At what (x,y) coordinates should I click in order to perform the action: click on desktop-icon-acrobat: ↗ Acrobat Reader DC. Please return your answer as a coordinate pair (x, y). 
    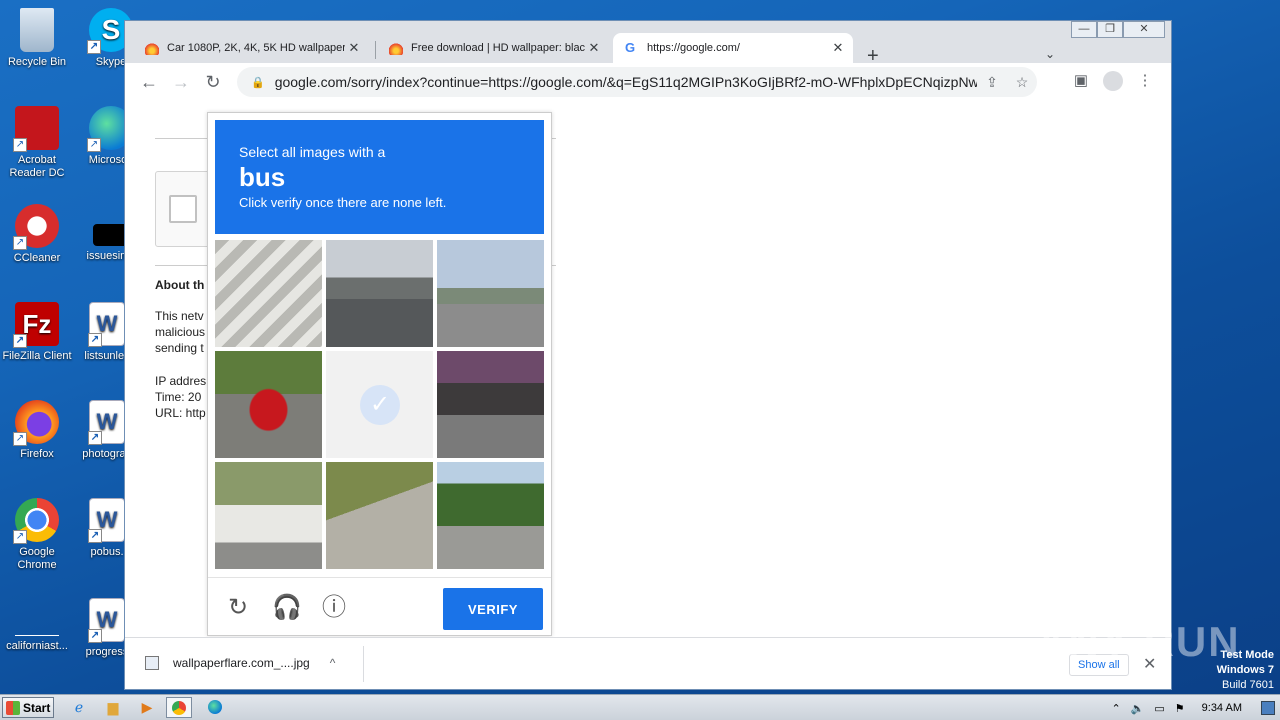
    Looking at the image, I should click on (37, 143).